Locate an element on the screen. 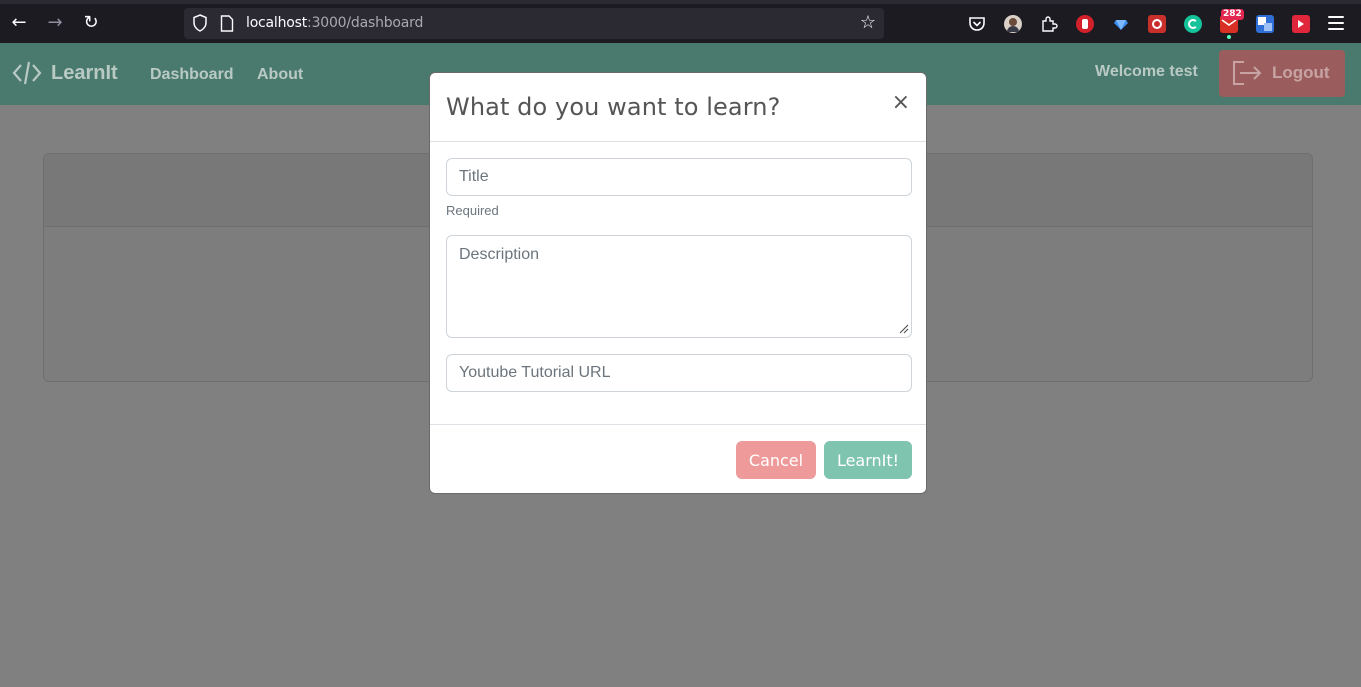 The height and width of the screenshot is (687, 1361). learnit-submit-button: LearnIt! is located at coordinates (868, 460).